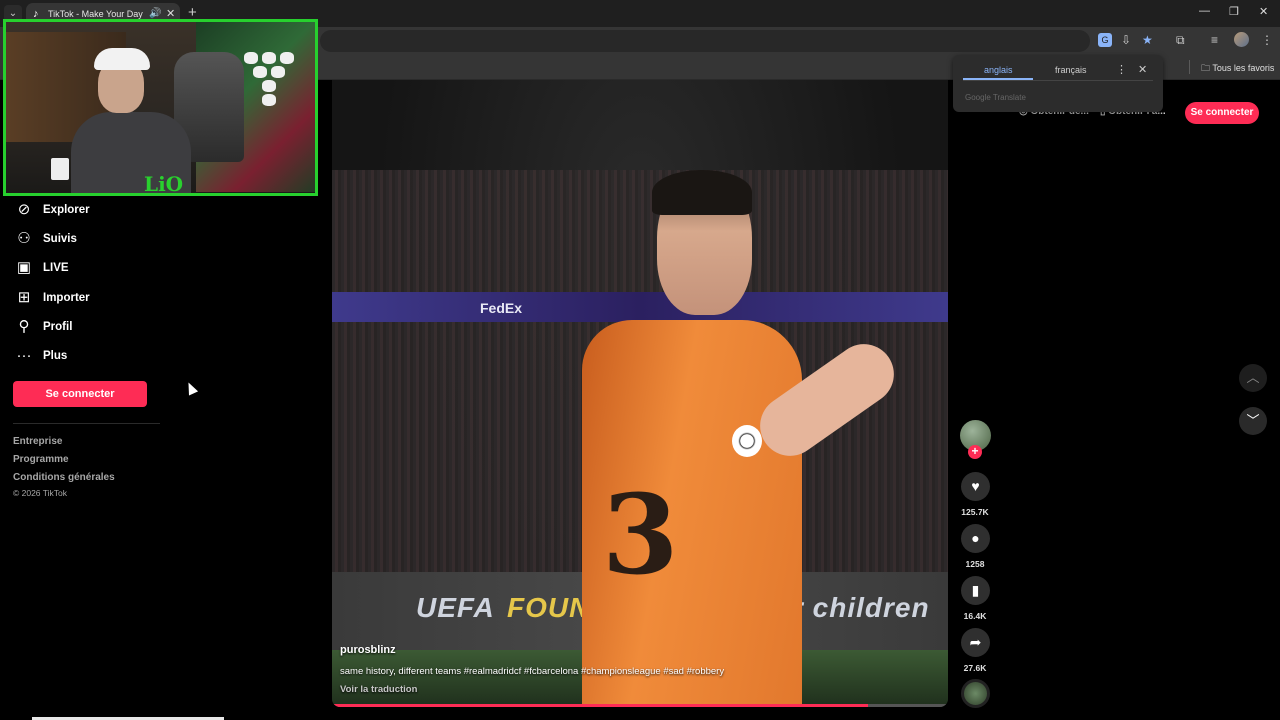  I want to click on share-button: ➦, so click(975, 642).